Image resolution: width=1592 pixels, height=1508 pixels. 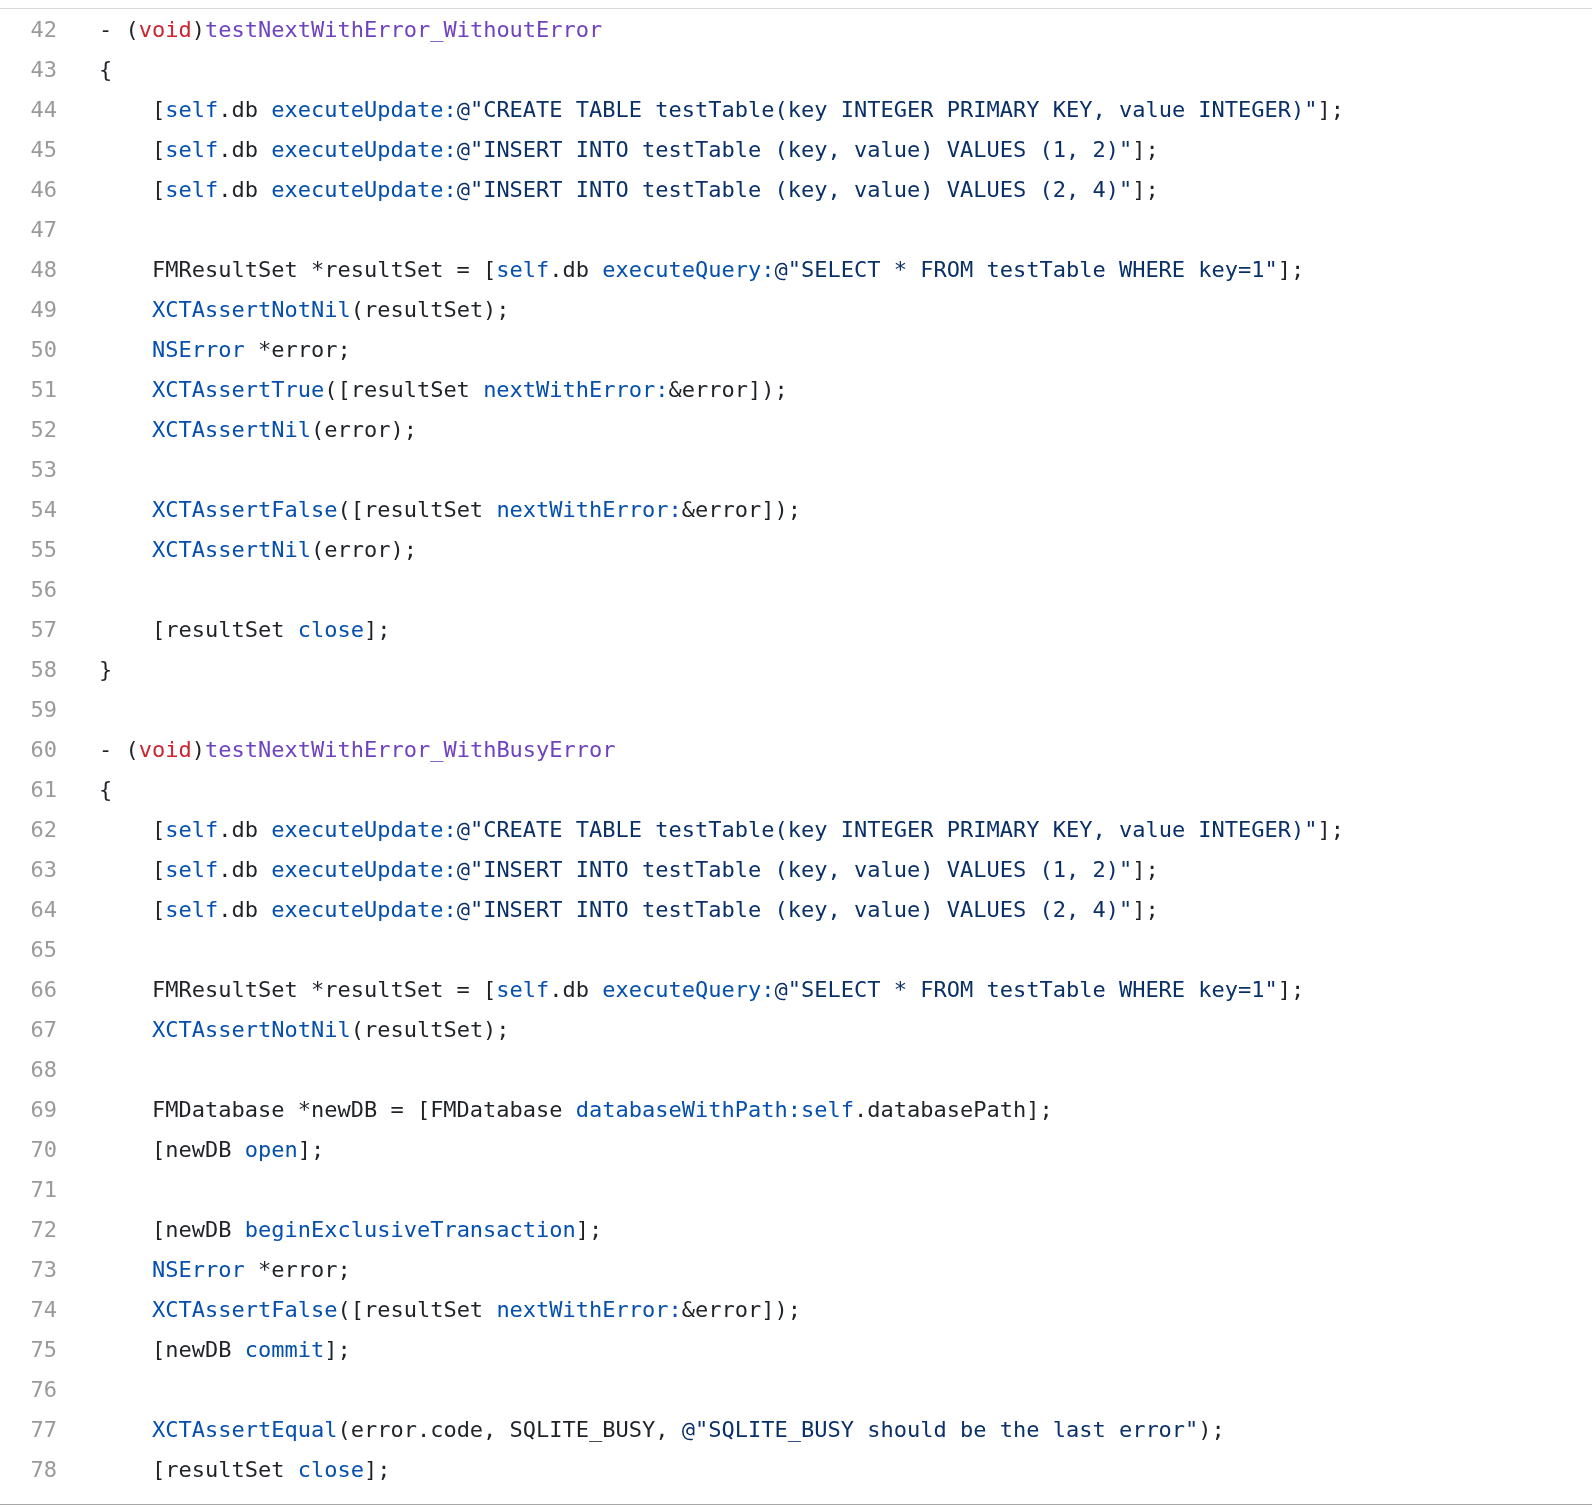 I want to click on line-number: 63, so click(x=43, y=869).